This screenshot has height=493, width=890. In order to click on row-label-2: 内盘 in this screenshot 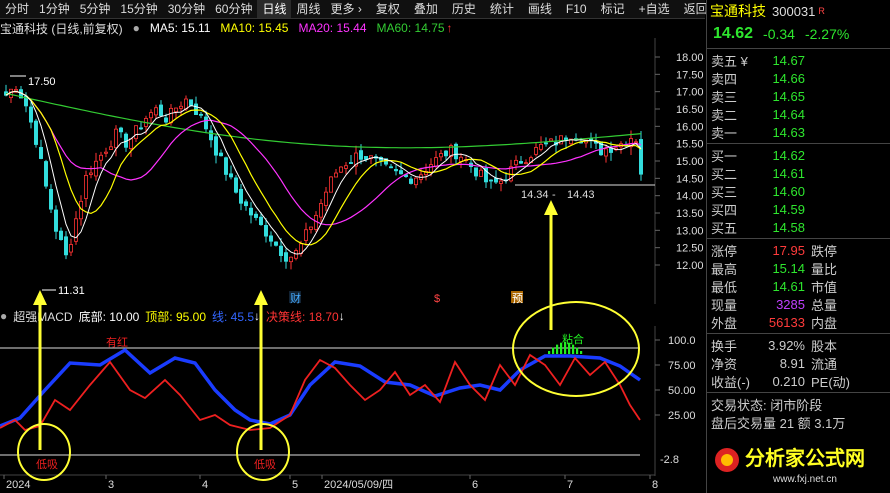, I will do `click(824, 323)`.